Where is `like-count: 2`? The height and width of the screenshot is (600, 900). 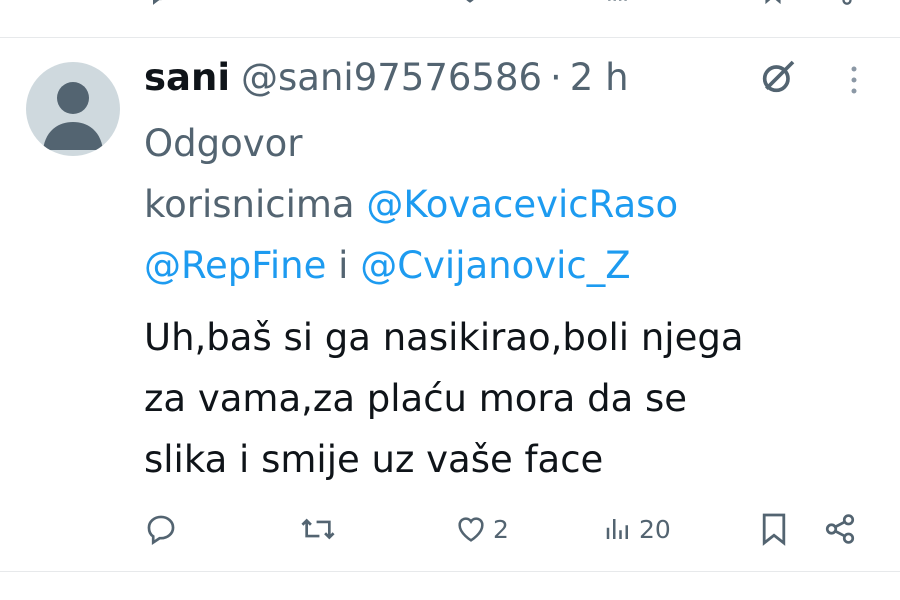 like-count: 2 is located at coordinates (501, 529).